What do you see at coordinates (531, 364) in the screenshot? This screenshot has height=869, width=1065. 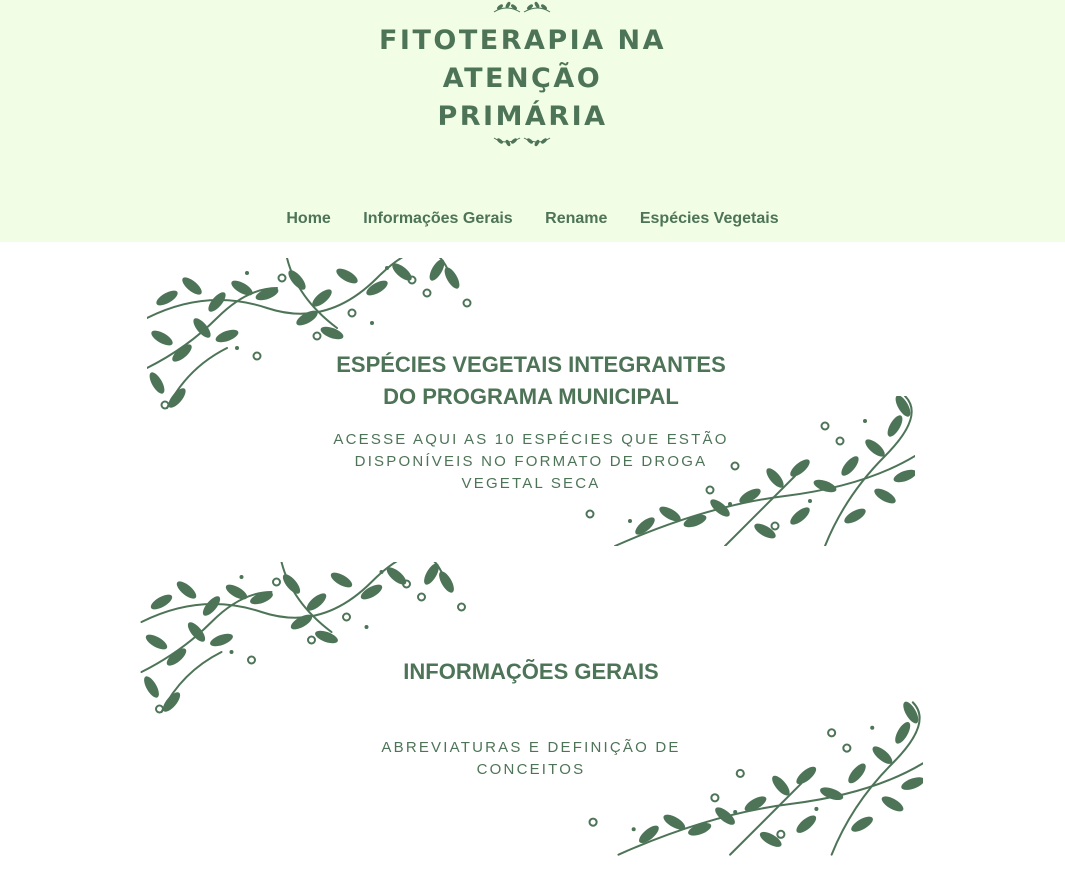 I see `card-title-line: ESPÉCIES VEGETAIS INTEGRANTES` at bounding box center [531, 364].